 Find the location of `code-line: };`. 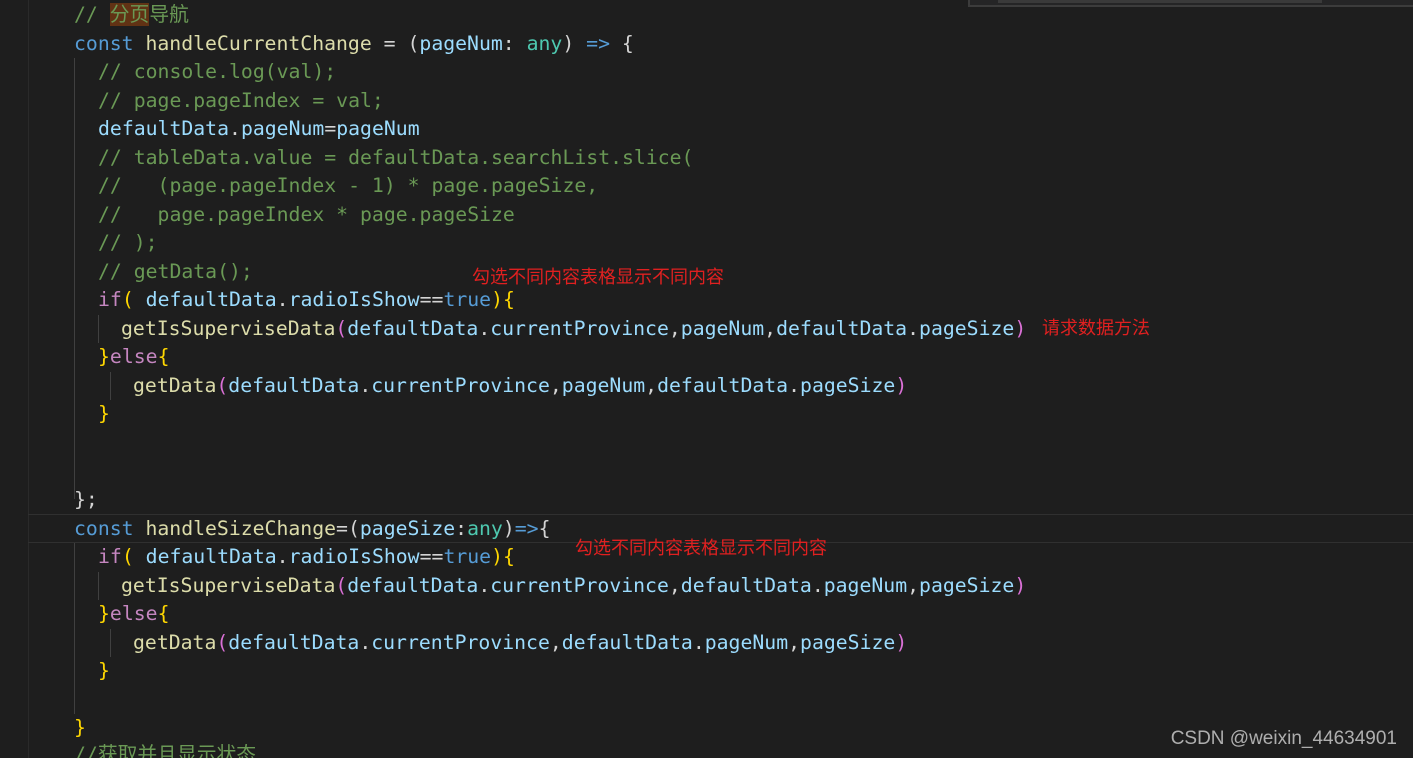

code-line: }; is located at coordinates (86, 500).